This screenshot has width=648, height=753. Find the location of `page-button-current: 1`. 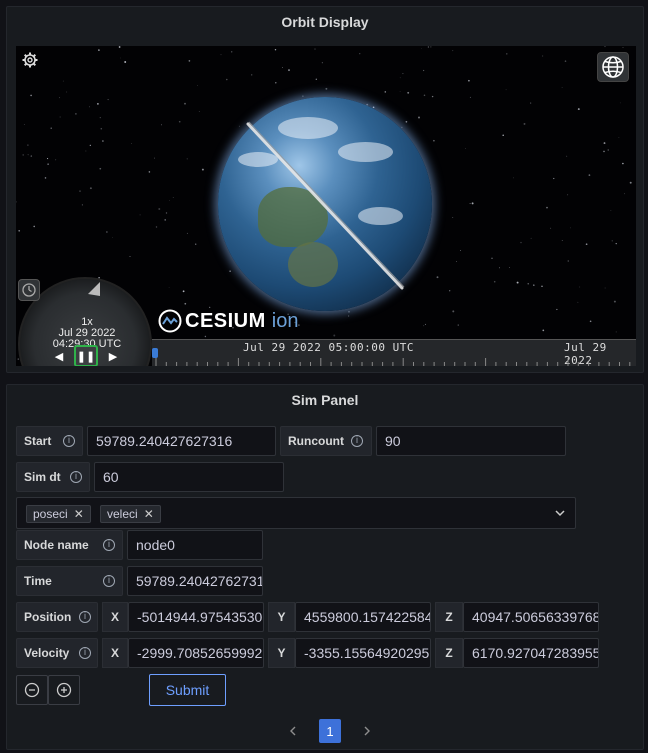

page-button-current: 1 is located at coordinates (330, 731).